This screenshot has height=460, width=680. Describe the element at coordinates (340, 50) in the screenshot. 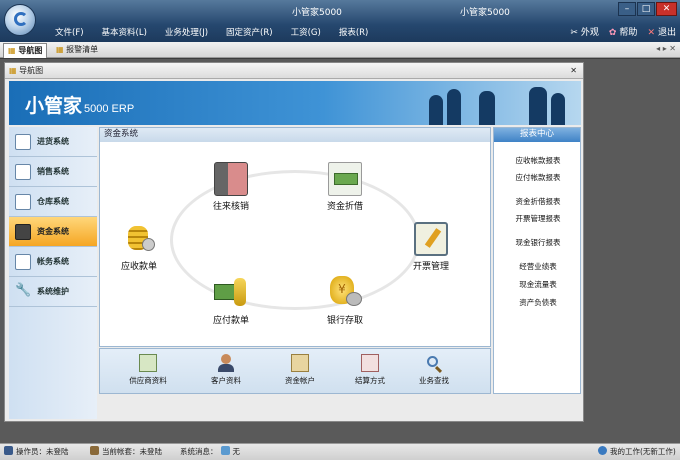

I see `document-tab-bar: ▦ 导航图 ▦ 报警清单 ◂ ▸ ✕` at that location.